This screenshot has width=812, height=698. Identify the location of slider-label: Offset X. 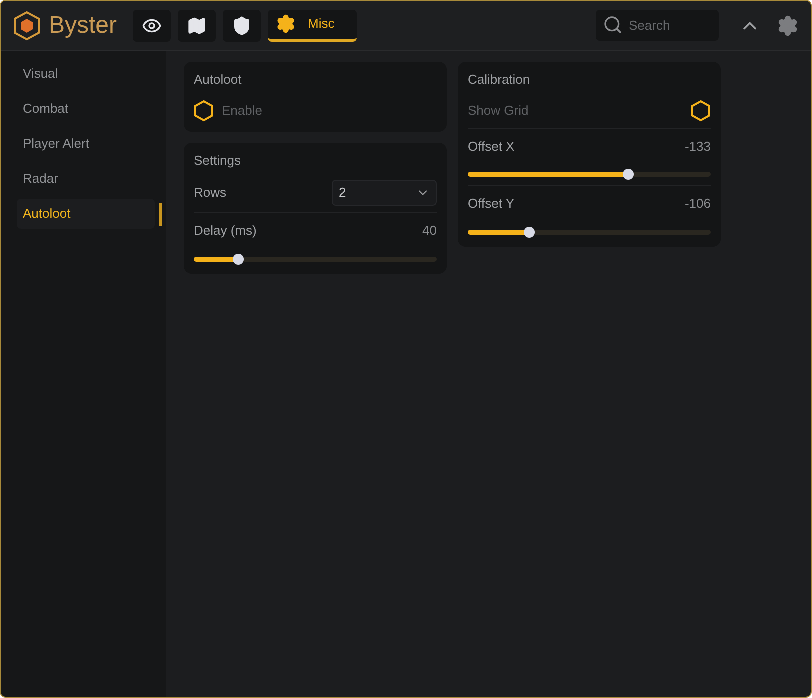
(491, 147).